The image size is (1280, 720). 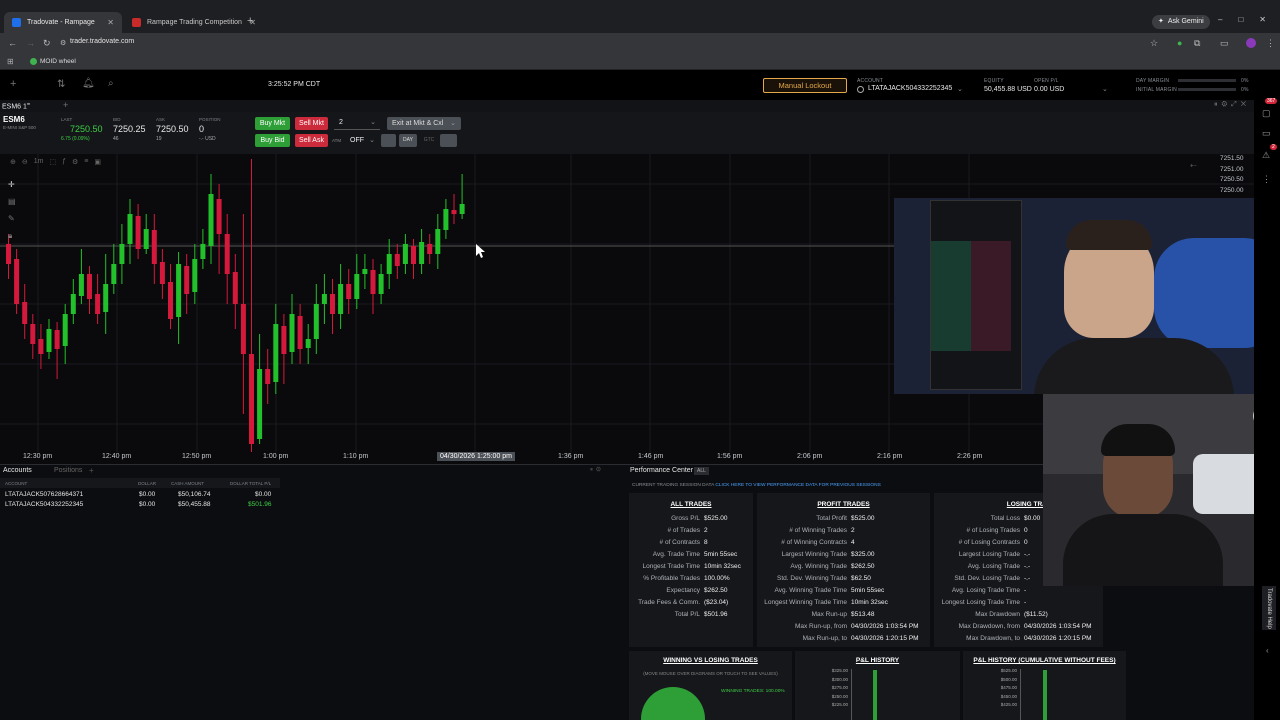 What do you see at coordinates (1267, 650) in the screenshot?
I see `chevron-left-icon: ‹` at bounding box center [1267, 650].